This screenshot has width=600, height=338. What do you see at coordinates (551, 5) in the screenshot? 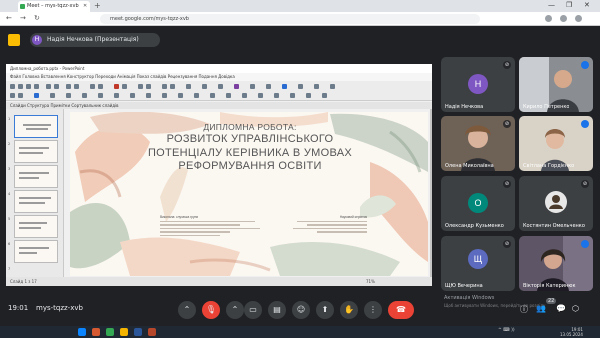
I see `minimize-icon: —` at bounding box center [551, 5].